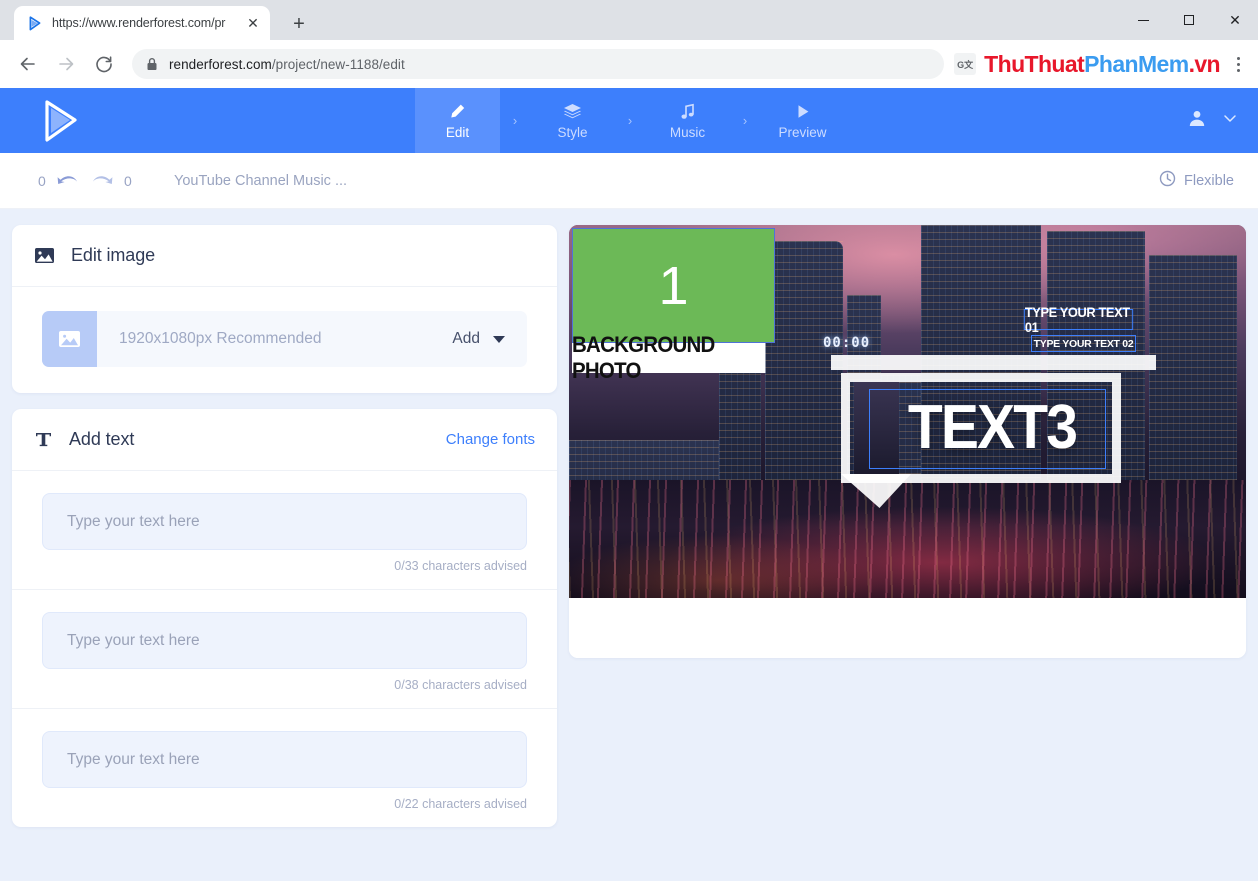  What do you see at coordinates (1204, 63) in the screenshot?
I see `watermark-part-3: .vn` at bounding box center [1204, 63].